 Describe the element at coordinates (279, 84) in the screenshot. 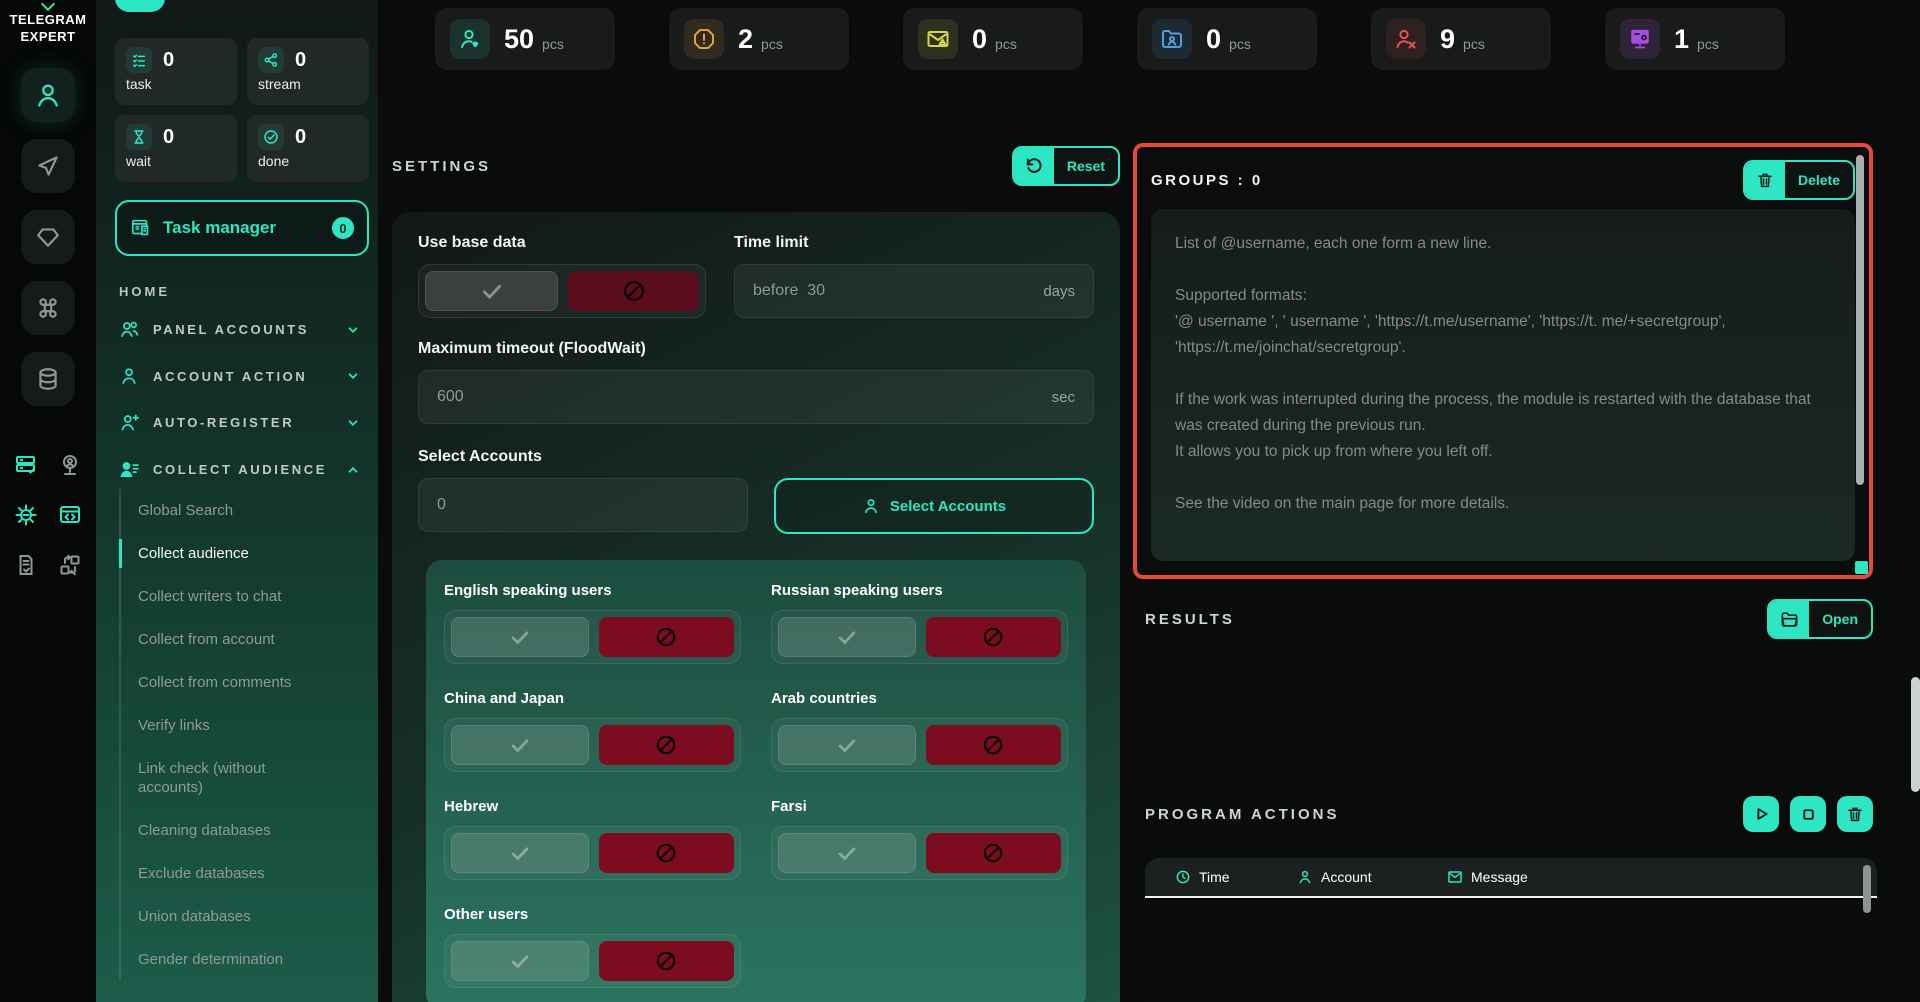

I see `stat-stream-label: stream` at that location.